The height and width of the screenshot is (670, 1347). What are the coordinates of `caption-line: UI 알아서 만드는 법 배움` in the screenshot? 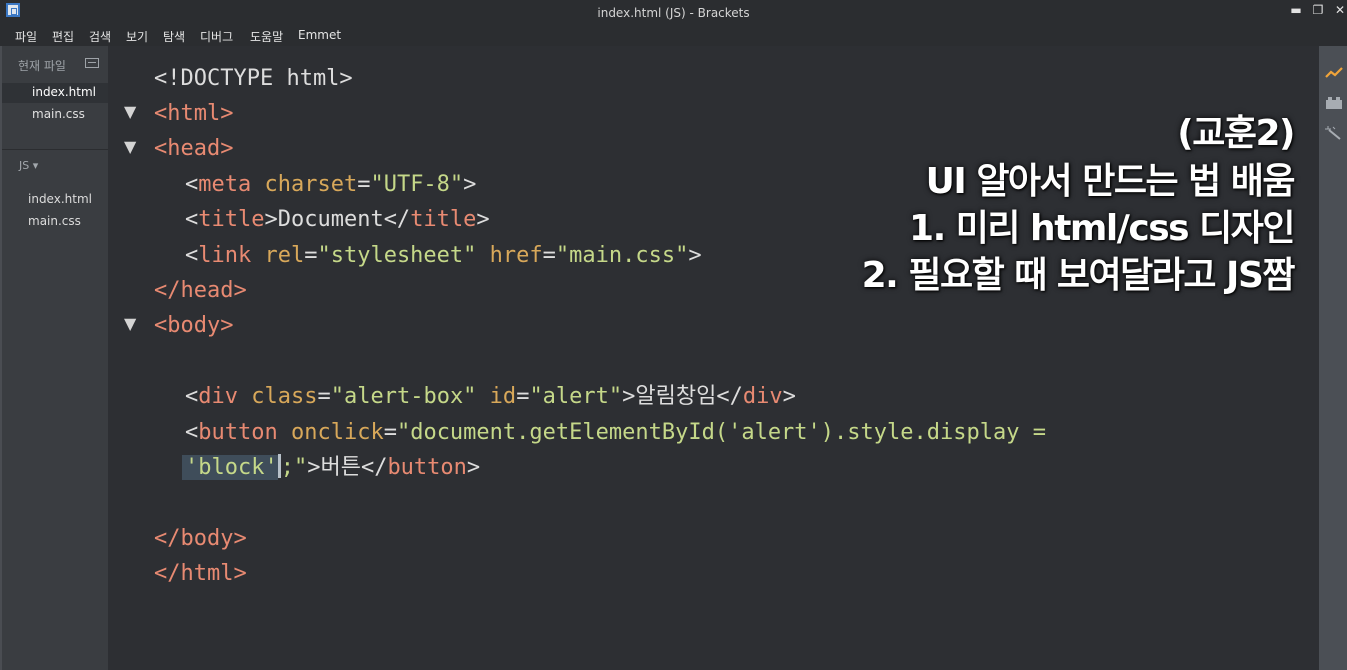 It's located at (1110, 181).